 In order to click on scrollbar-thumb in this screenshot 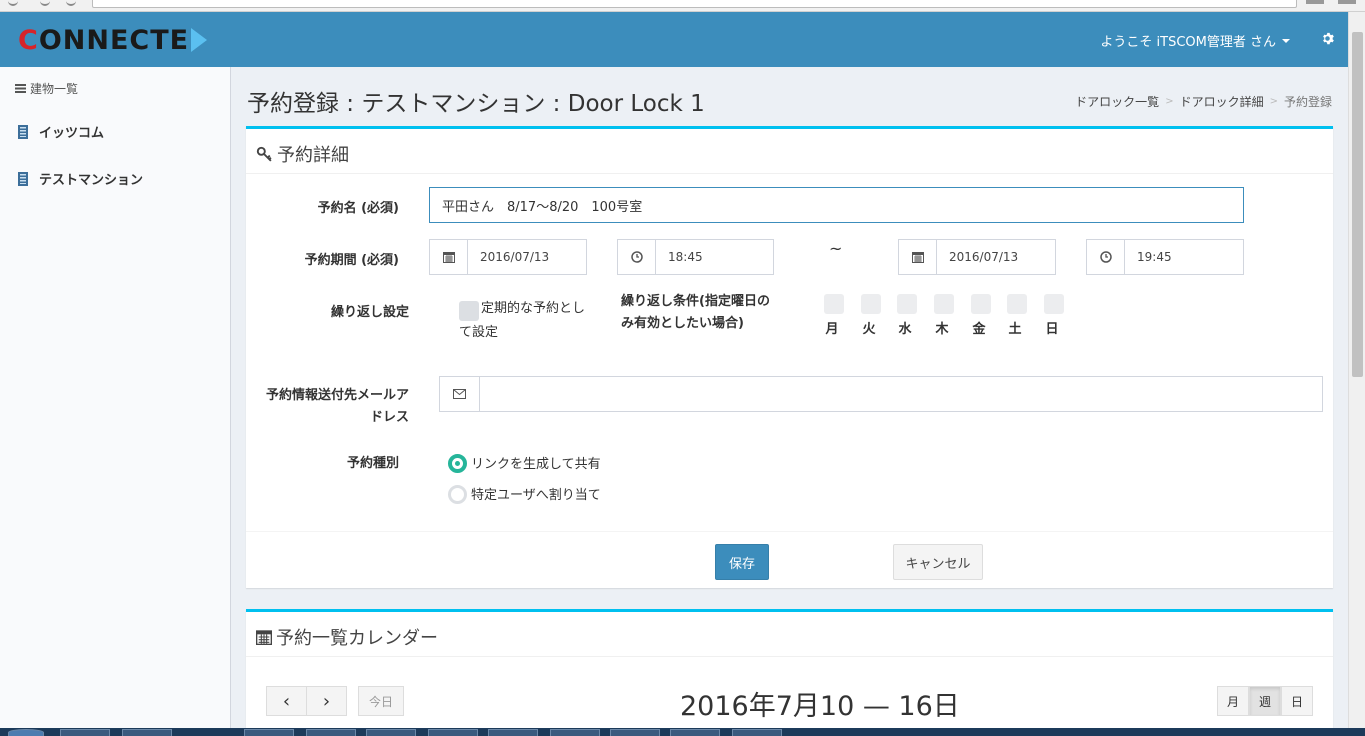, I will do `click(1357, 204)`.